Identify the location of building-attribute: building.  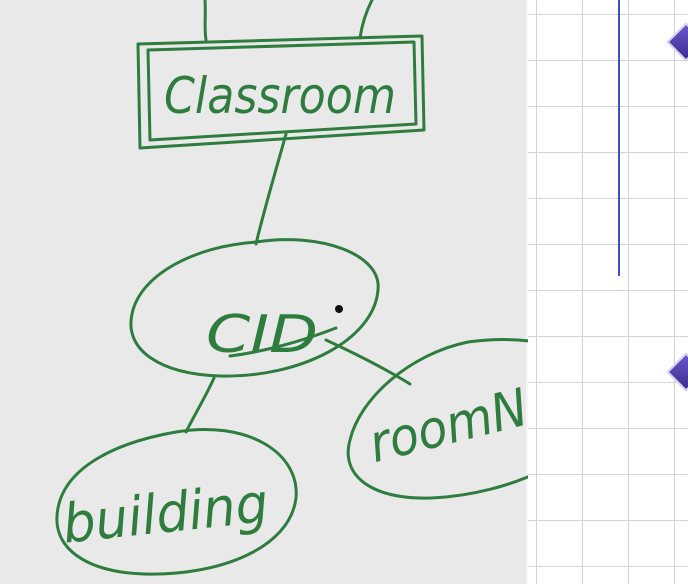
(176, 501).